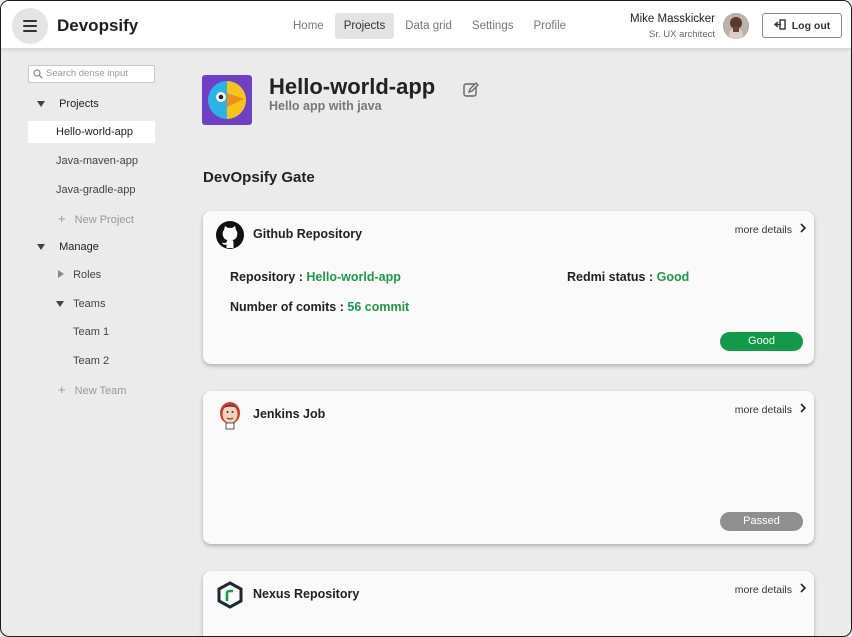 The height and width of the screenshot is (637, 852). I want to click on redmi-status-value: Good, so click(673, 277).